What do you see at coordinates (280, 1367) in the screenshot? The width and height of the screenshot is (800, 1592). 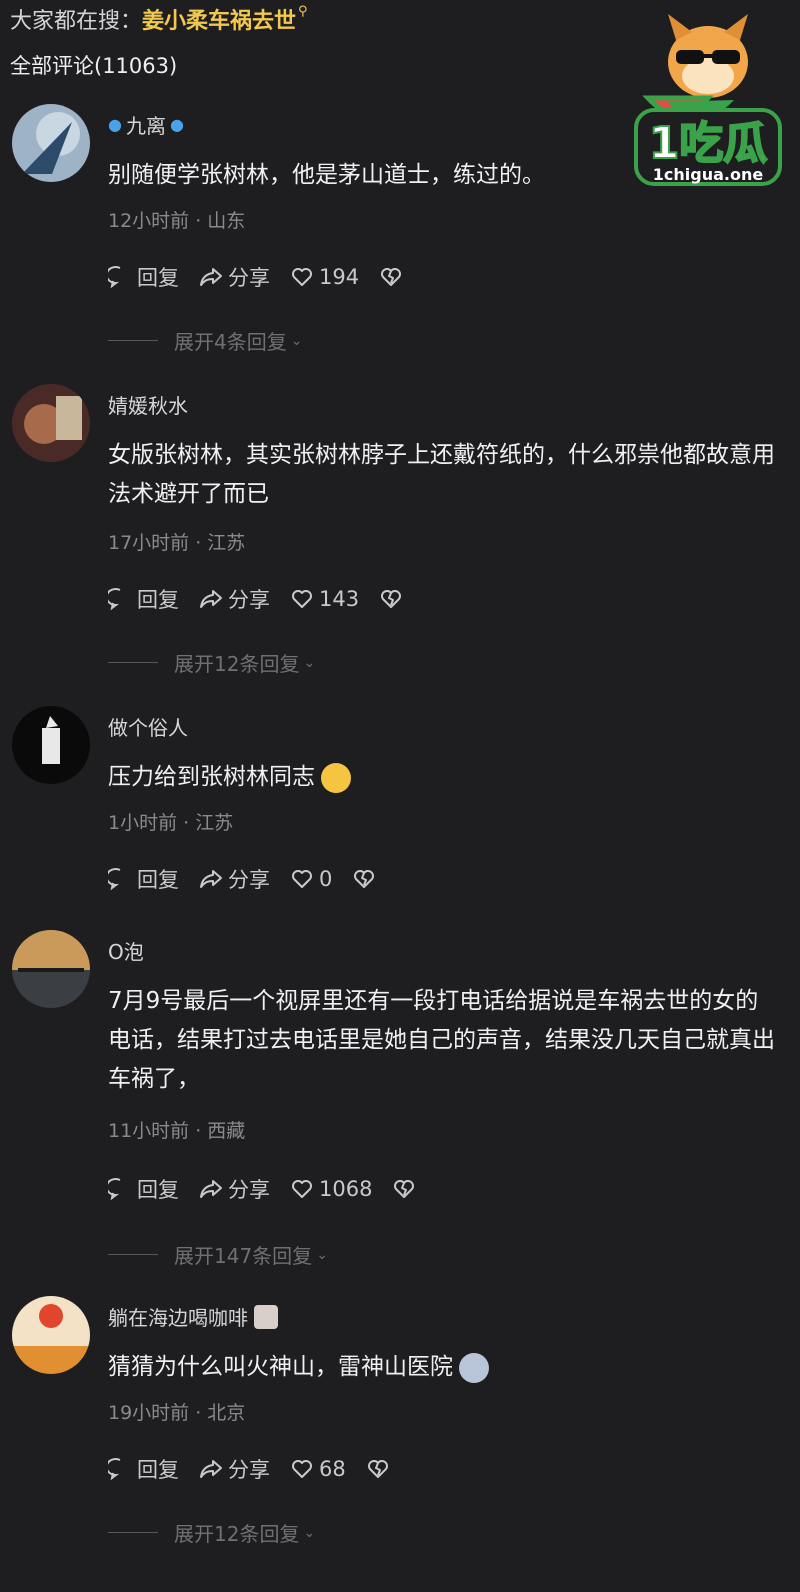 I see `comment-text-content: 猜猜为什么叫火神山，雷神山医院` at bounding box center [280, 1367].